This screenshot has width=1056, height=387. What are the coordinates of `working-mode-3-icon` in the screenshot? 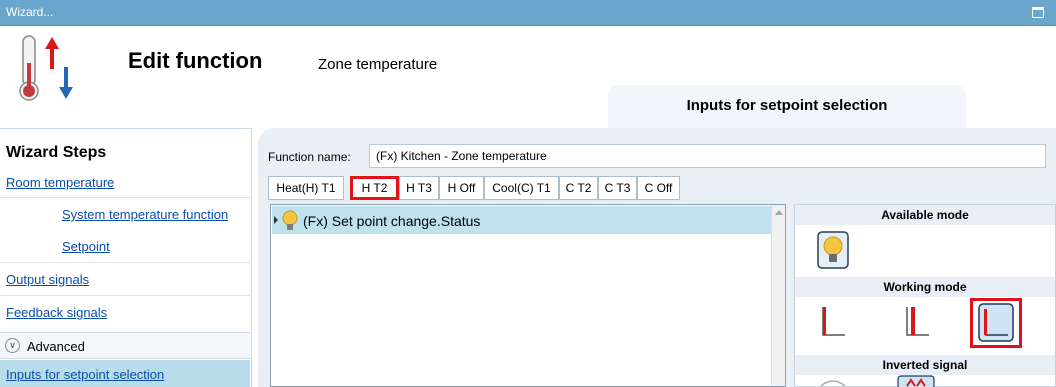 It's located at (996, 322).